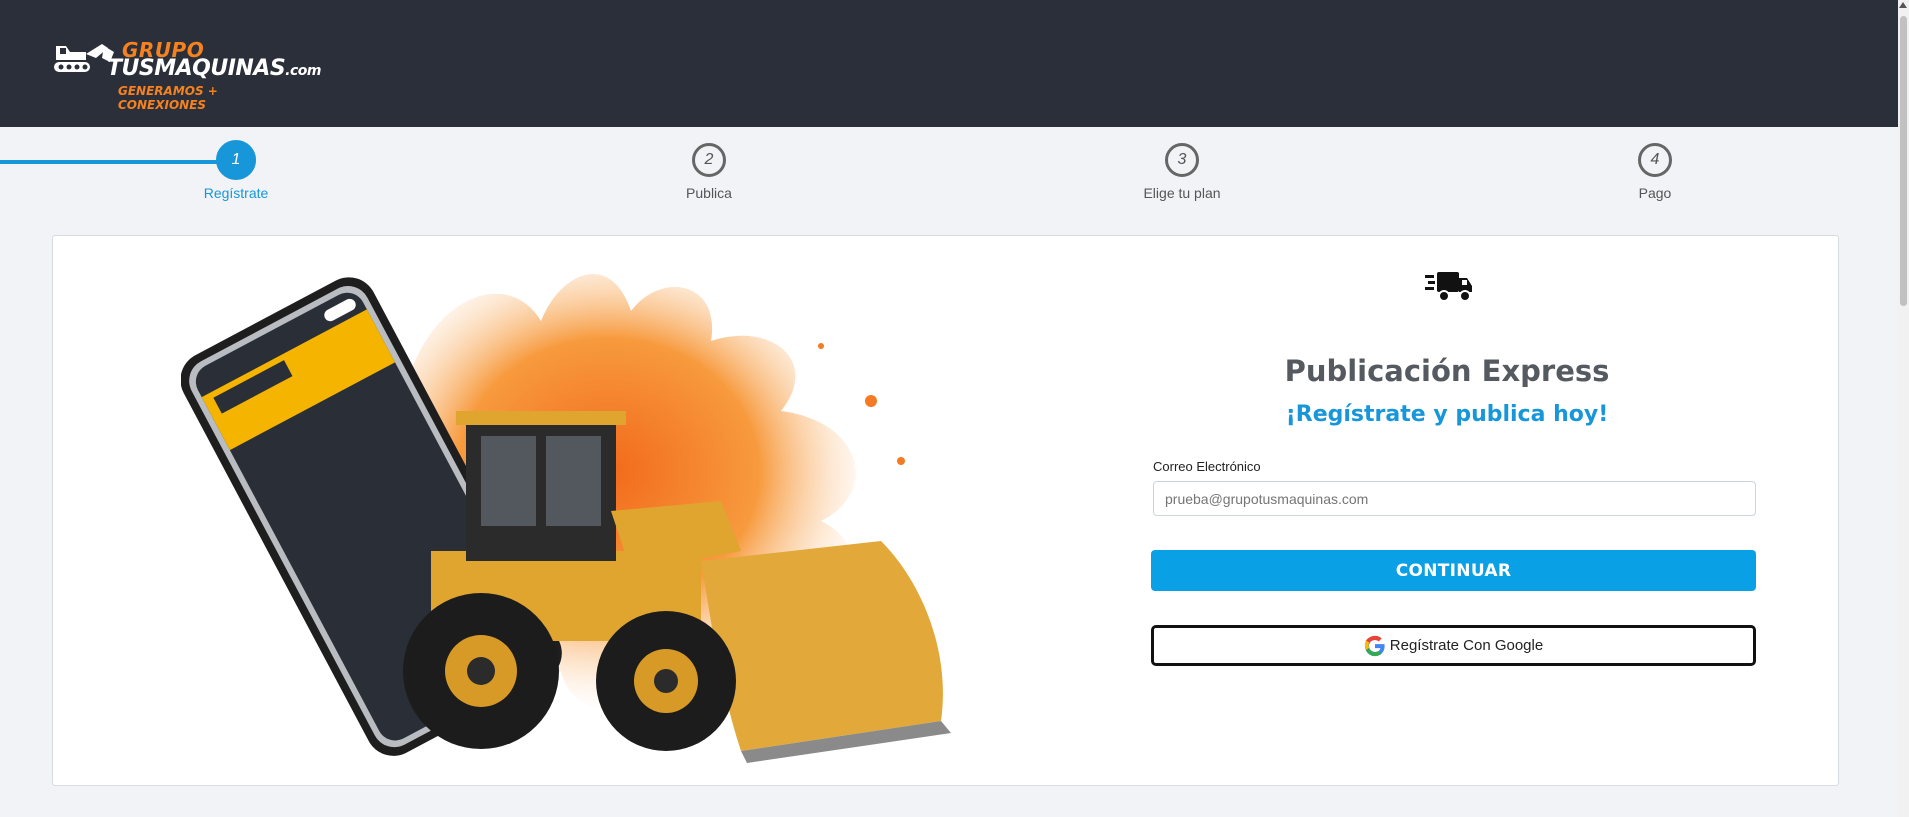  Describe the element at coordinates (1466, 645) in the screenshot. I see `google-signup-label: Regístrate Con Google` at that location.